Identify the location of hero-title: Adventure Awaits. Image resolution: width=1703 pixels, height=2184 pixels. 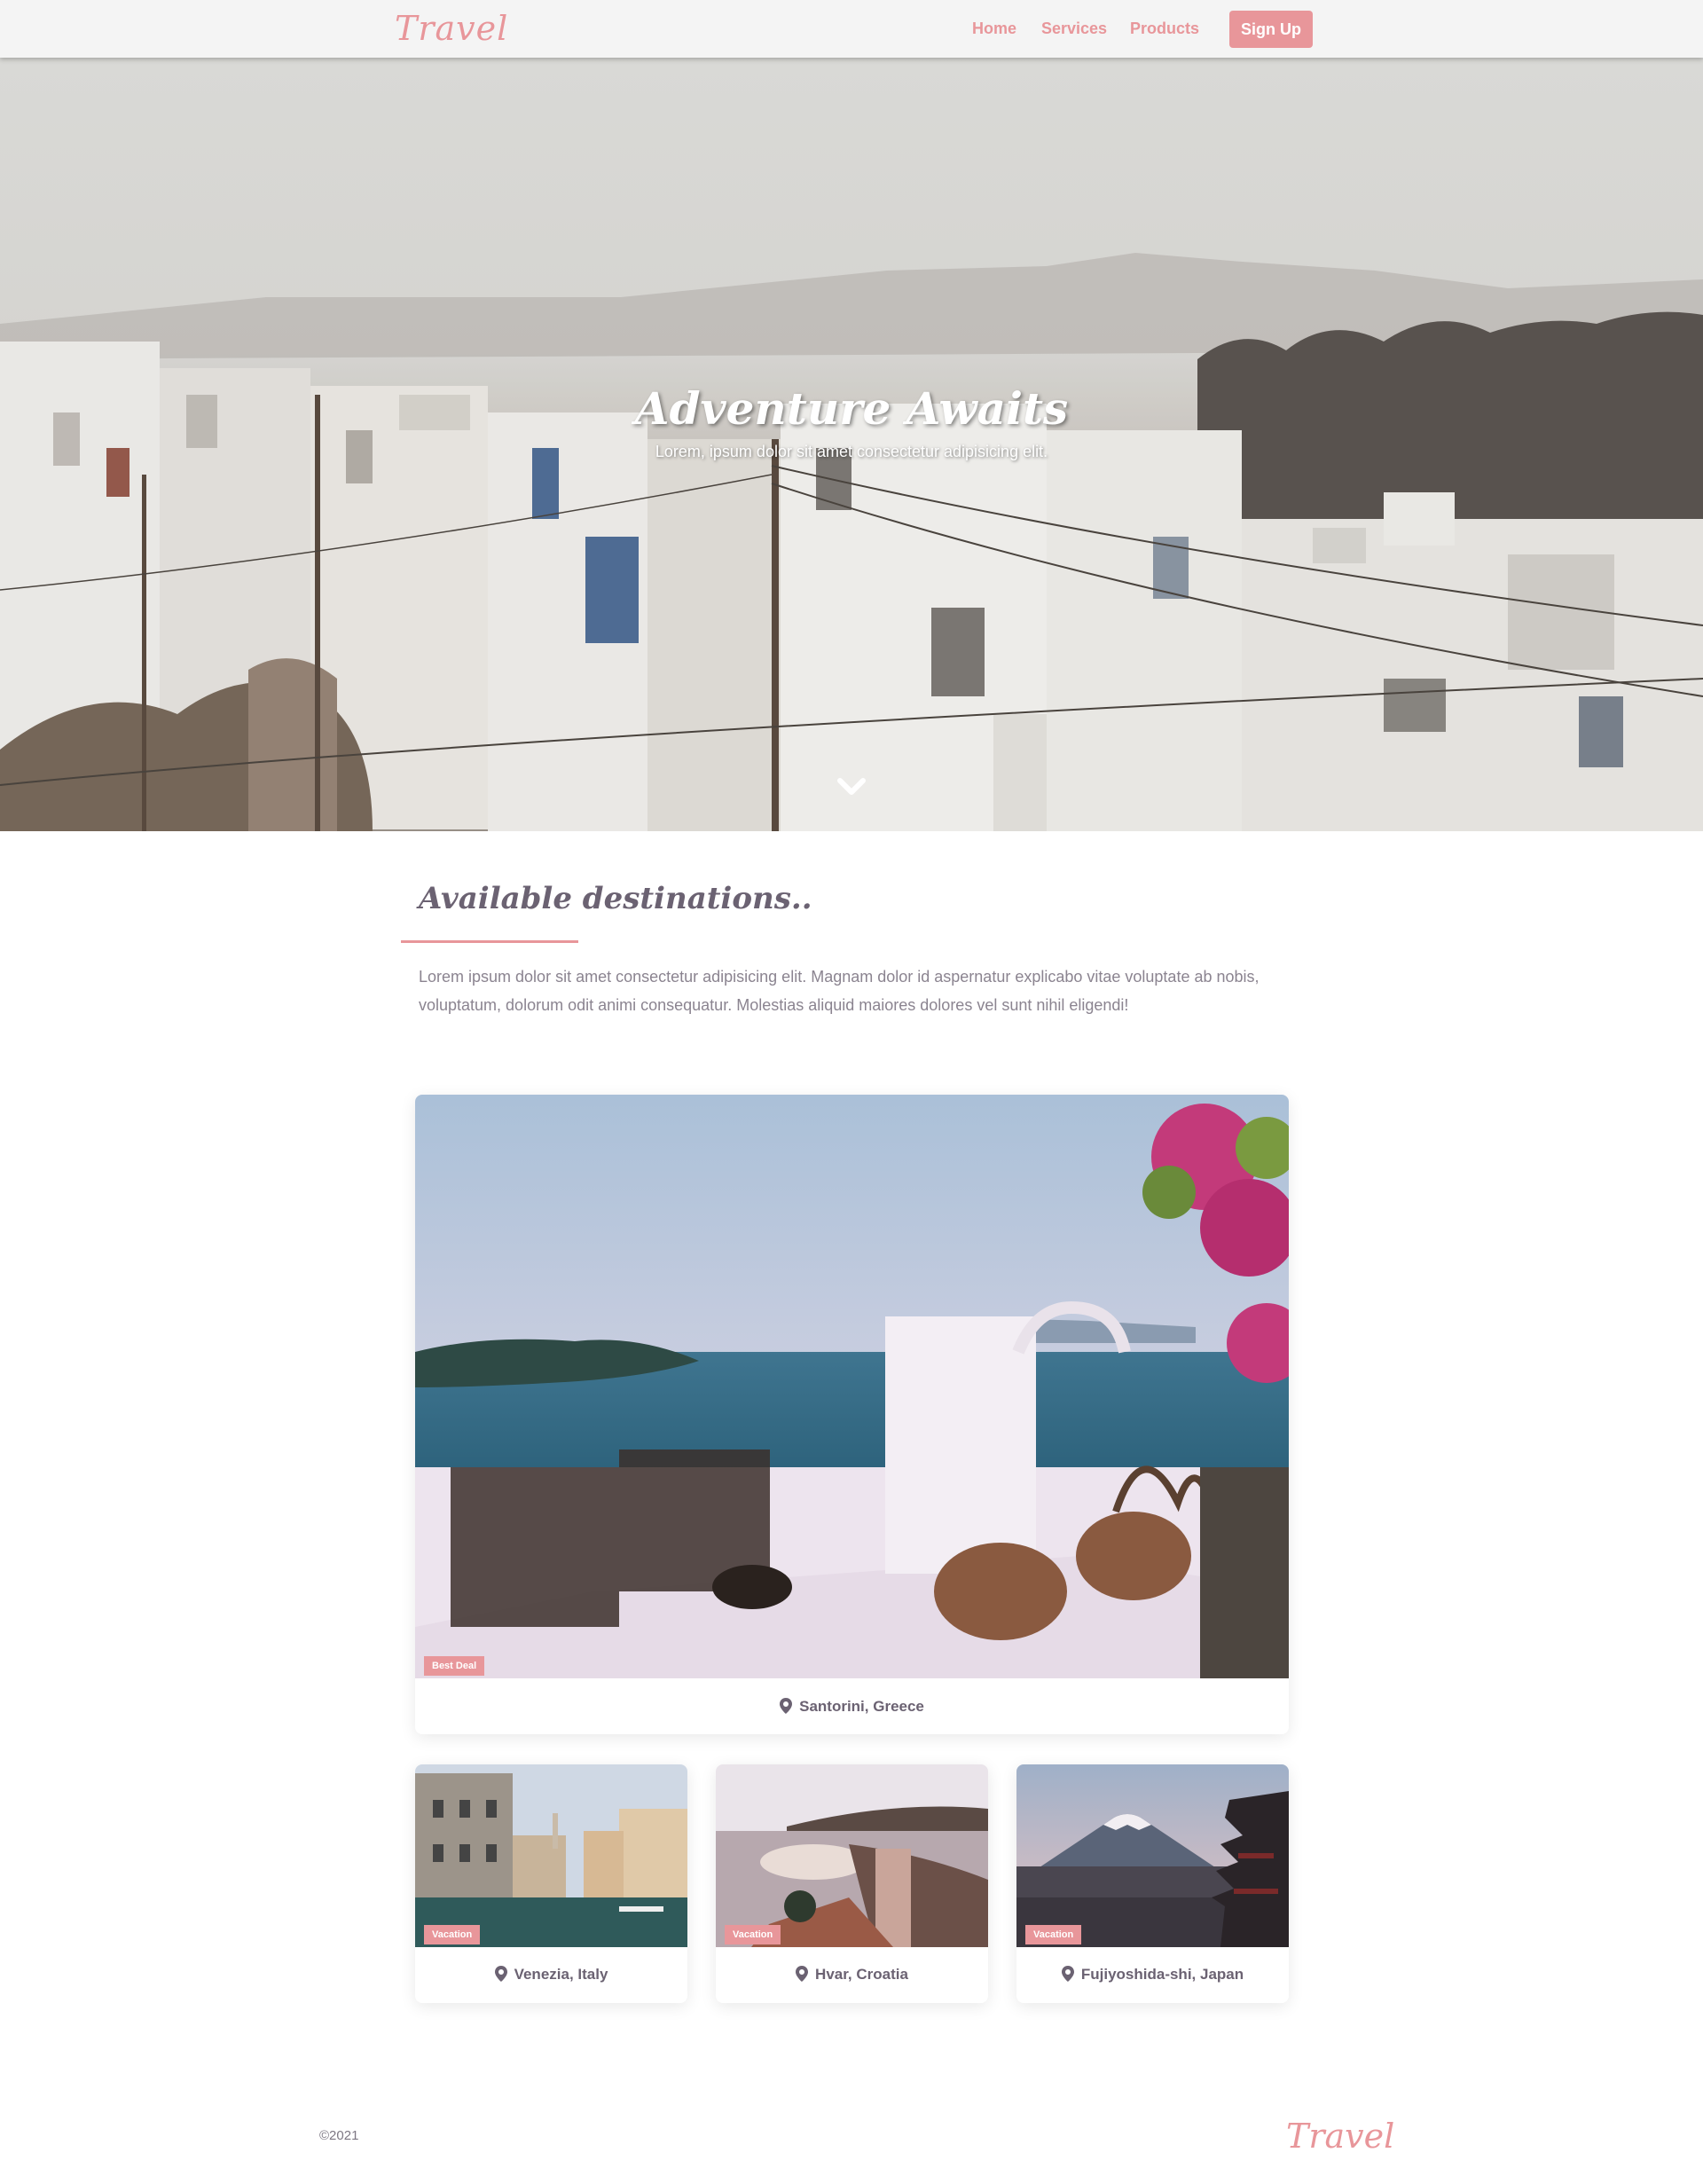
(851, 408).